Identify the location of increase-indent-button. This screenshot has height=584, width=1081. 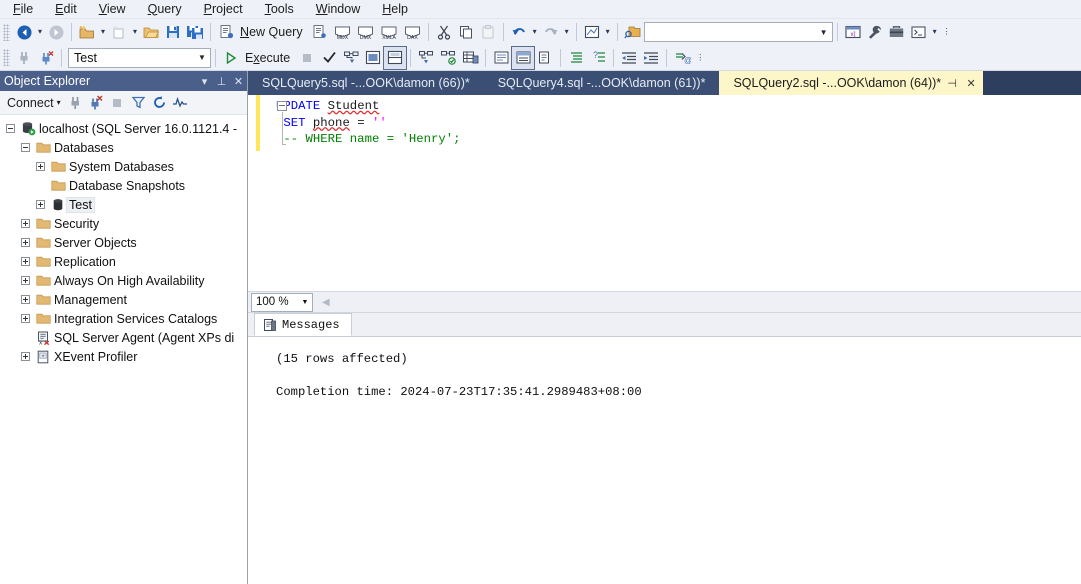
(651, 58).